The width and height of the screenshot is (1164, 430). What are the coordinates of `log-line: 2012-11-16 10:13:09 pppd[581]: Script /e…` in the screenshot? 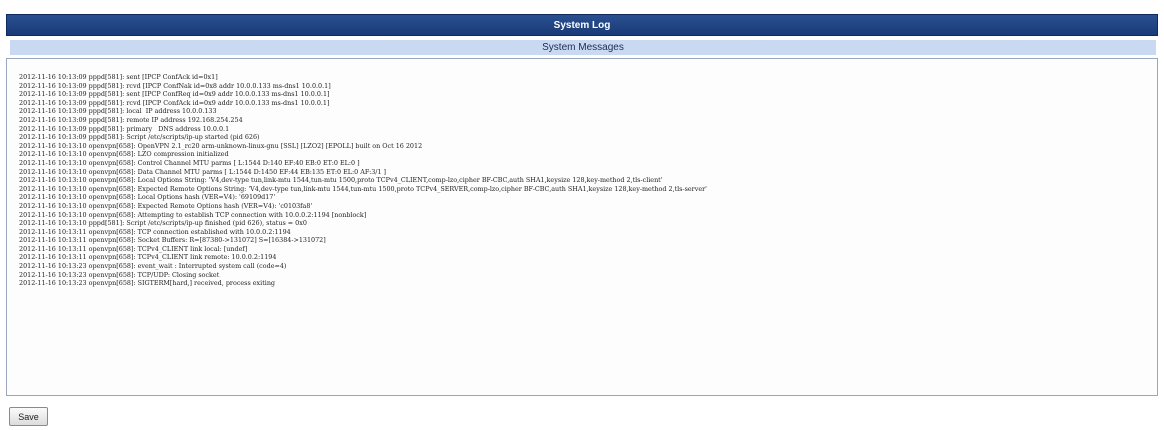 It's located at (139, 137).